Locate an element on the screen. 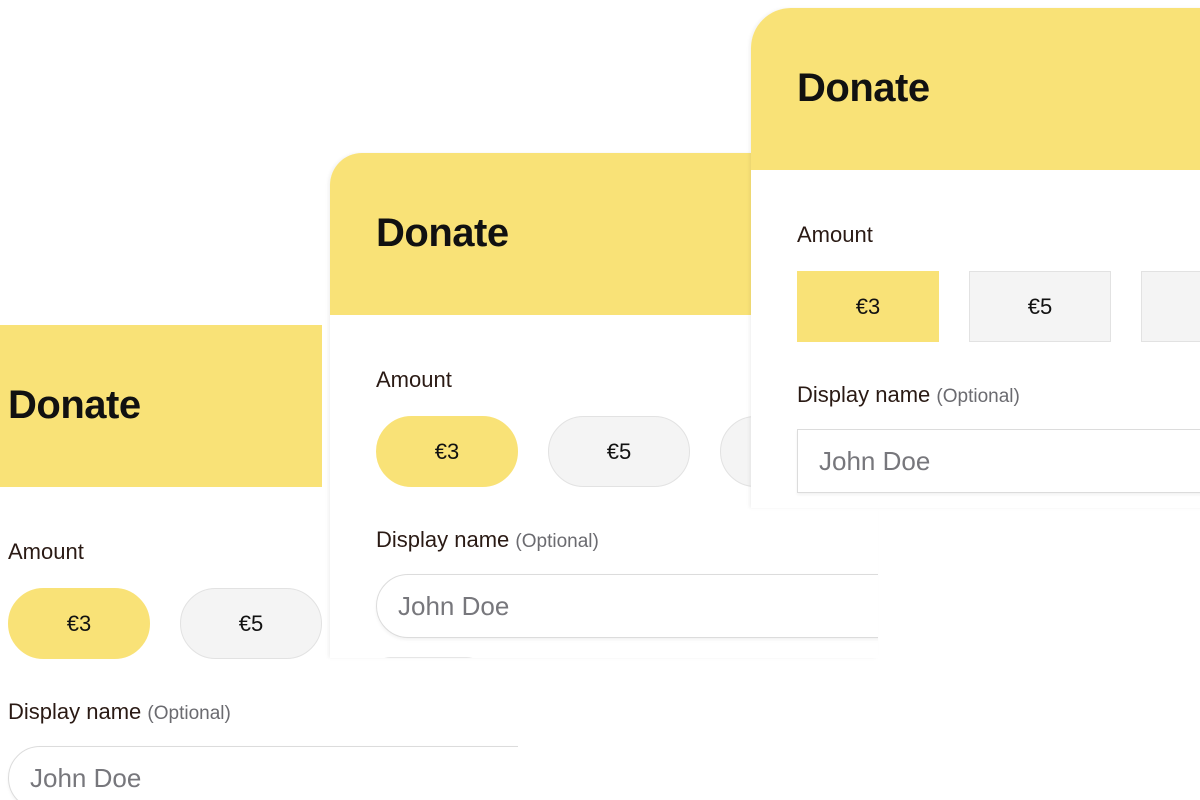  next-element-partial is located at coordinates (428, 657).